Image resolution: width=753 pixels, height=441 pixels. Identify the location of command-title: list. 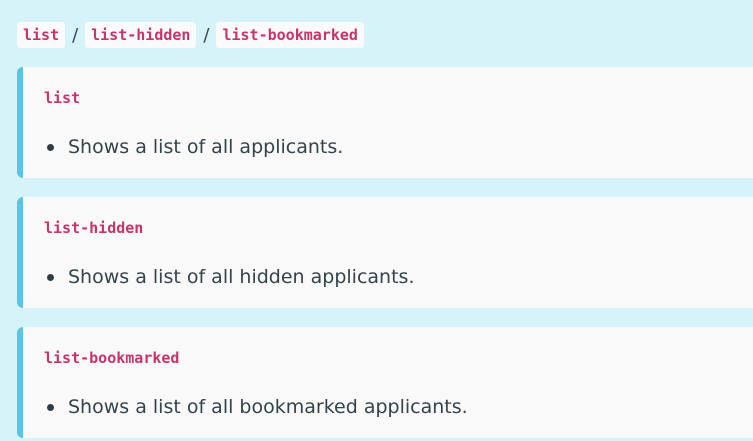
(62, 98).